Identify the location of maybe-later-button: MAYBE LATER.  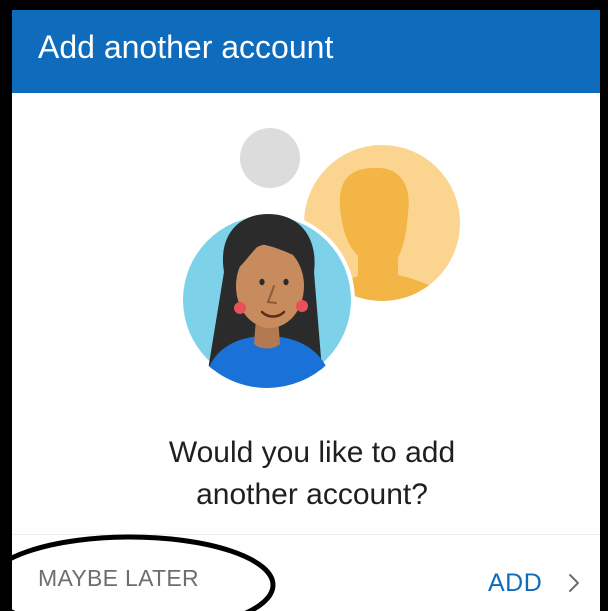
(118, 578).